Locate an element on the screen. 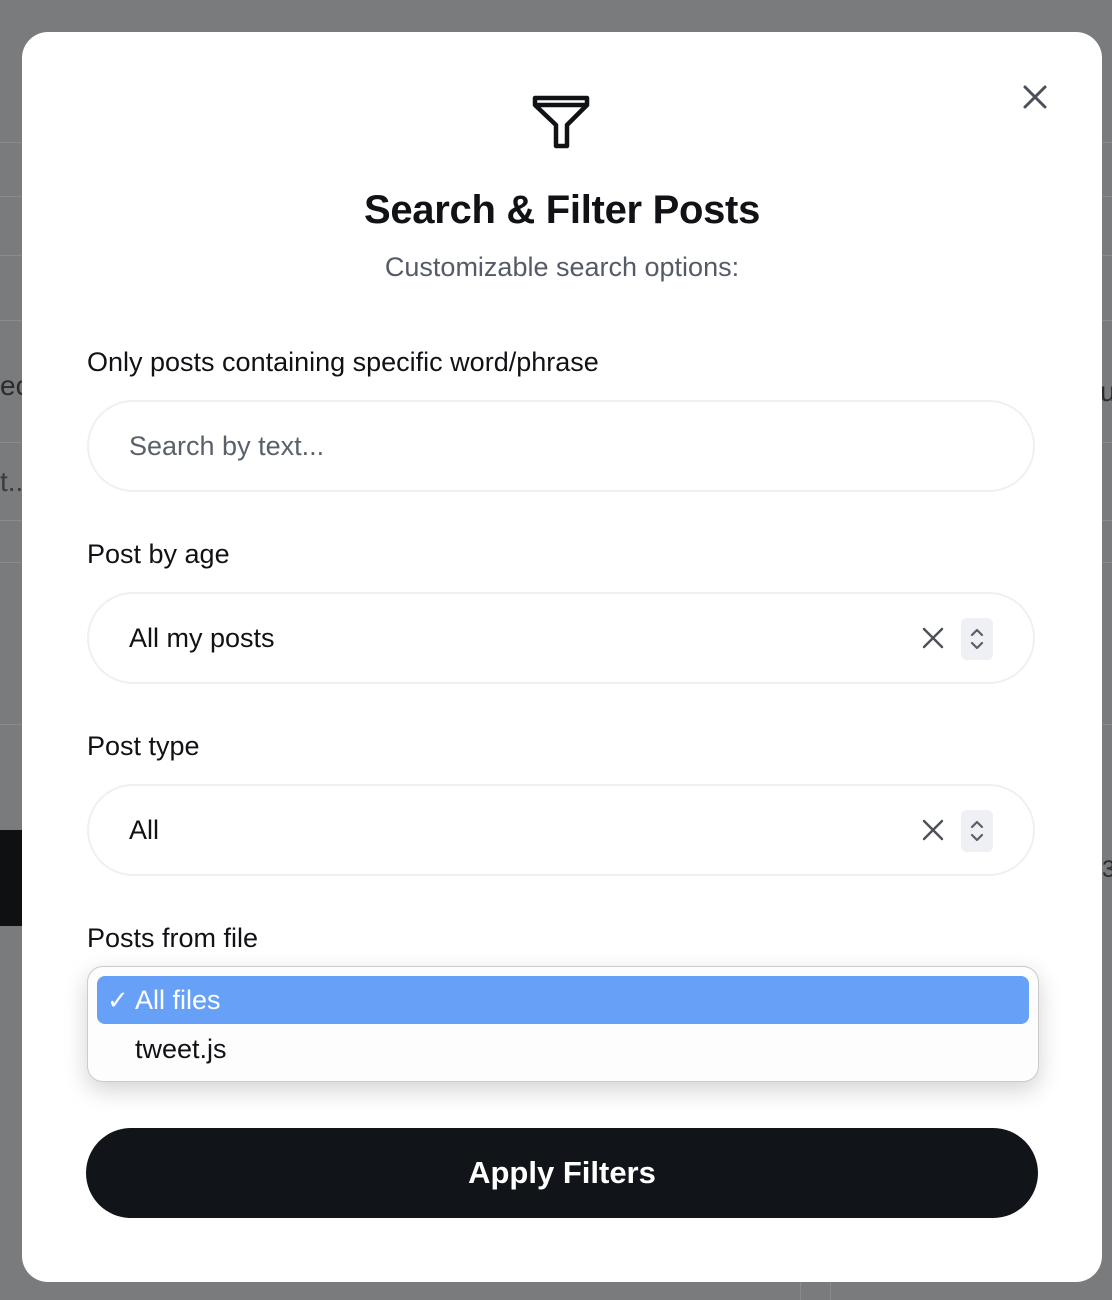  post-type-select: All is located at coordinates (561, 830).